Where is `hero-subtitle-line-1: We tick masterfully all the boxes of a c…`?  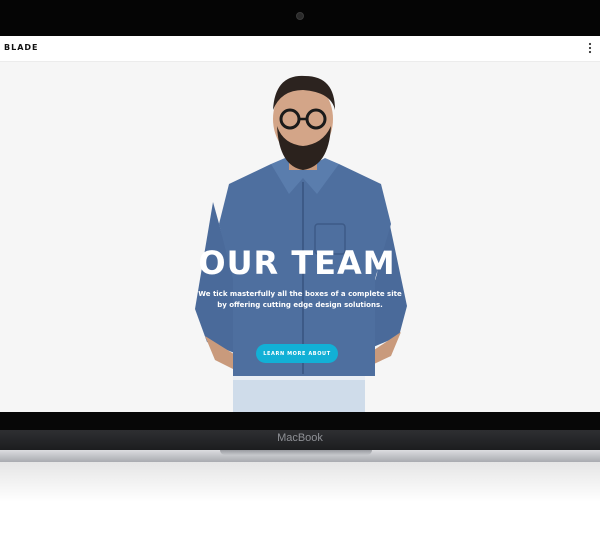 hero-subtitle-line-1: We tick masterfully all the boxes of a c… is located at coordinates (300, 294).